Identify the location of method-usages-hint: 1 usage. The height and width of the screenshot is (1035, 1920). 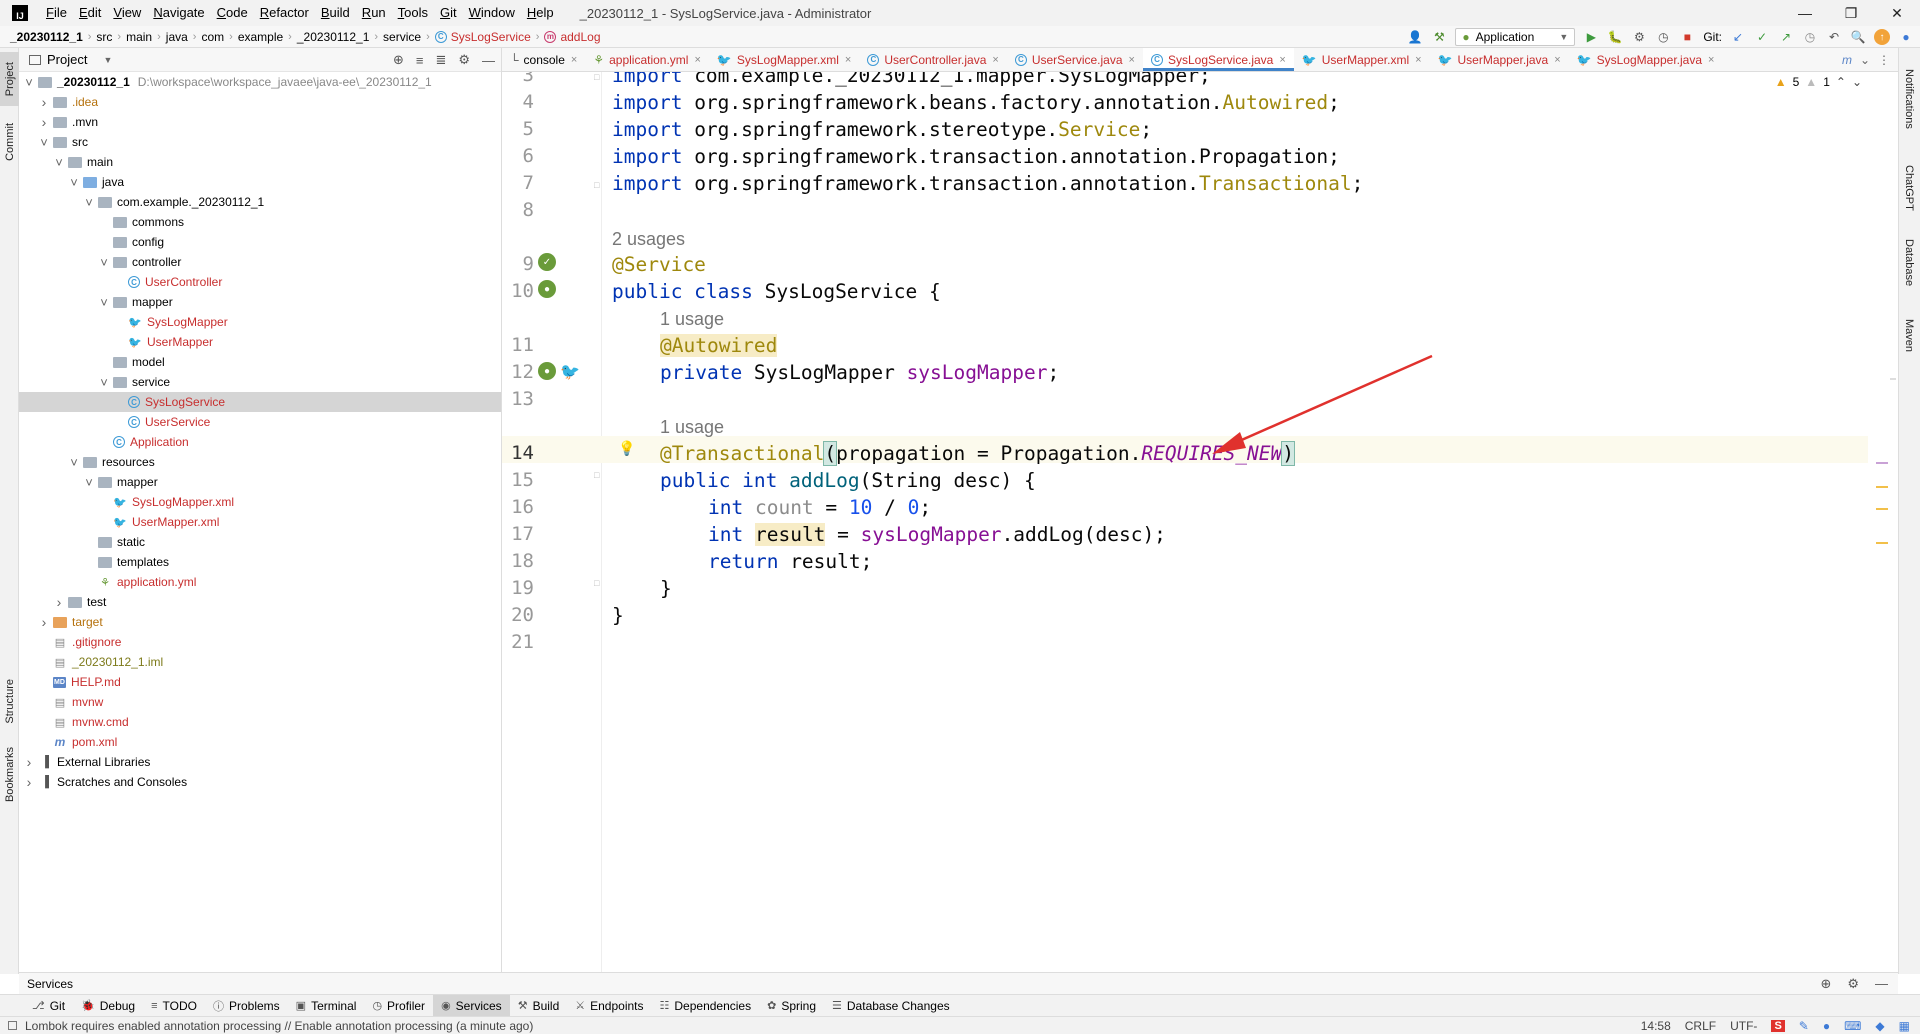
(692, 427).